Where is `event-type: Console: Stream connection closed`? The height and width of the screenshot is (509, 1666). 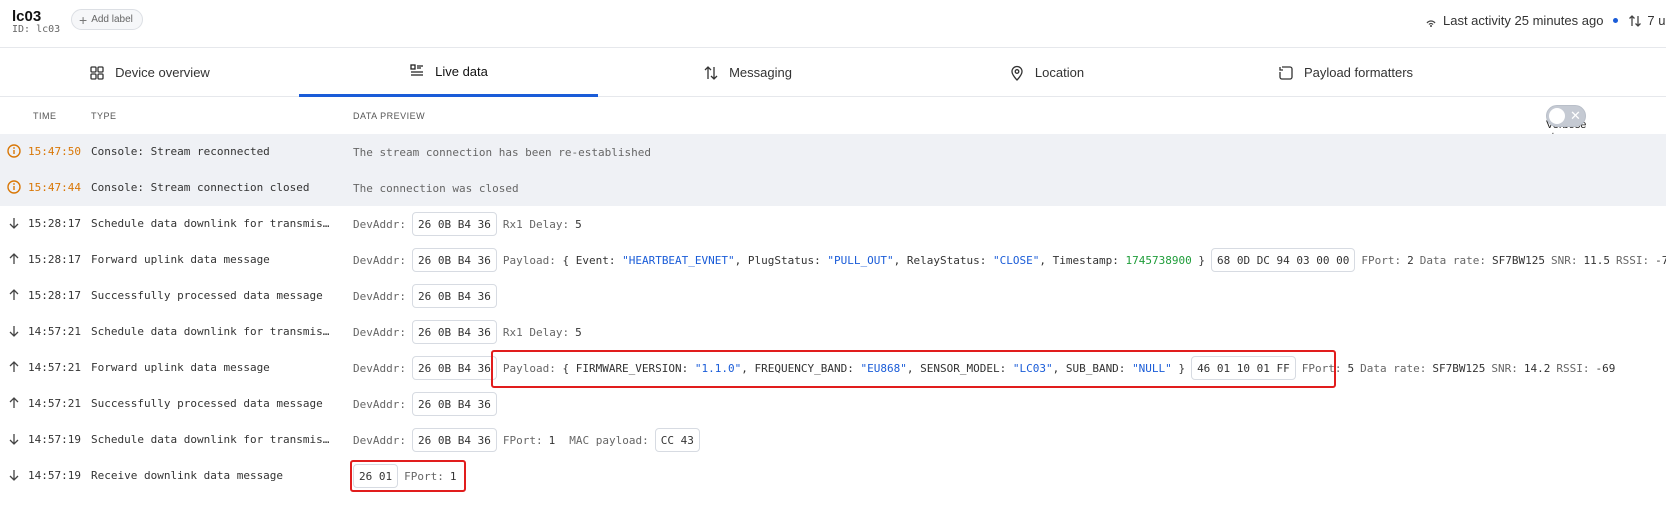 event-type: Console: Stream connection closed is located at coordinates (200, 187).